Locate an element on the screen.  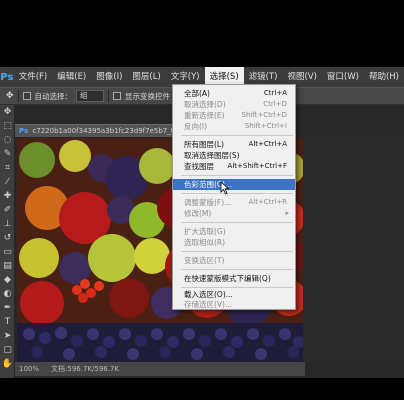
menu-item-modify: 修改(M) ▸ is located at coordinates (234, 213).